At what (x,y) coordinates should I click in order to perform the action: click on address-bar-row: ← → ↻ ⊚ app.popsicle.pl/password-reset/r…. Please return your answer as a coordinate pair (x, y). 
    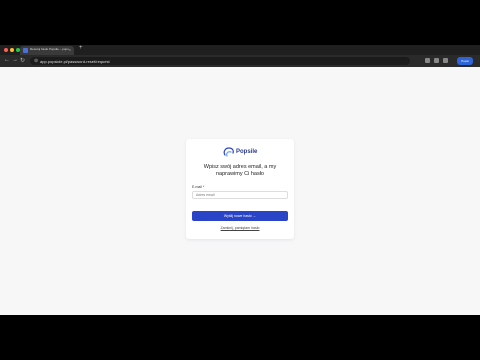
    Looking at the image, I should click on (240, 61).